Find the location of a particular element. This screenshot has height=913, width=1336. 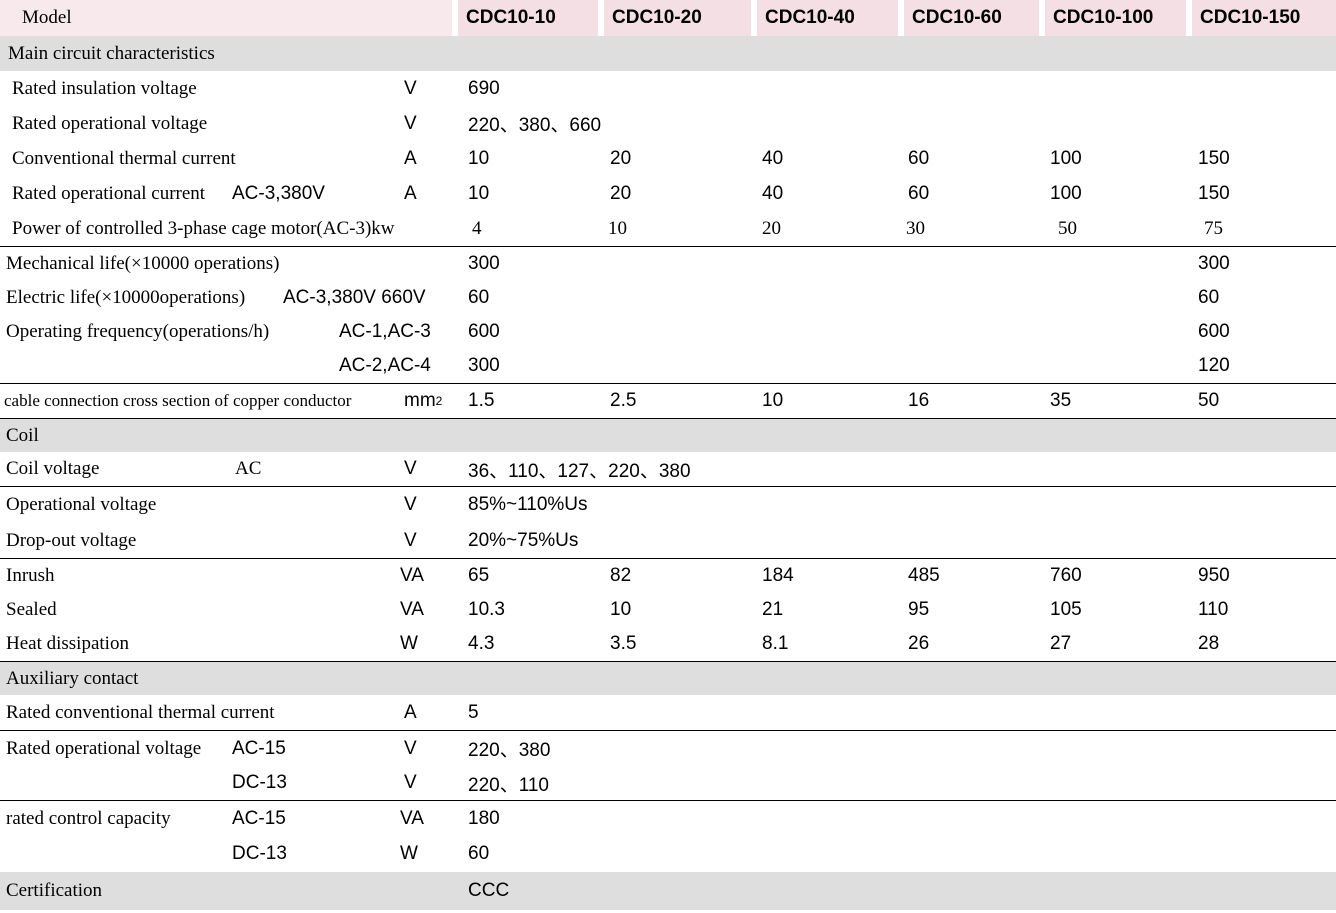

cell-value-1: 65 is located at coordinates (479, 575).